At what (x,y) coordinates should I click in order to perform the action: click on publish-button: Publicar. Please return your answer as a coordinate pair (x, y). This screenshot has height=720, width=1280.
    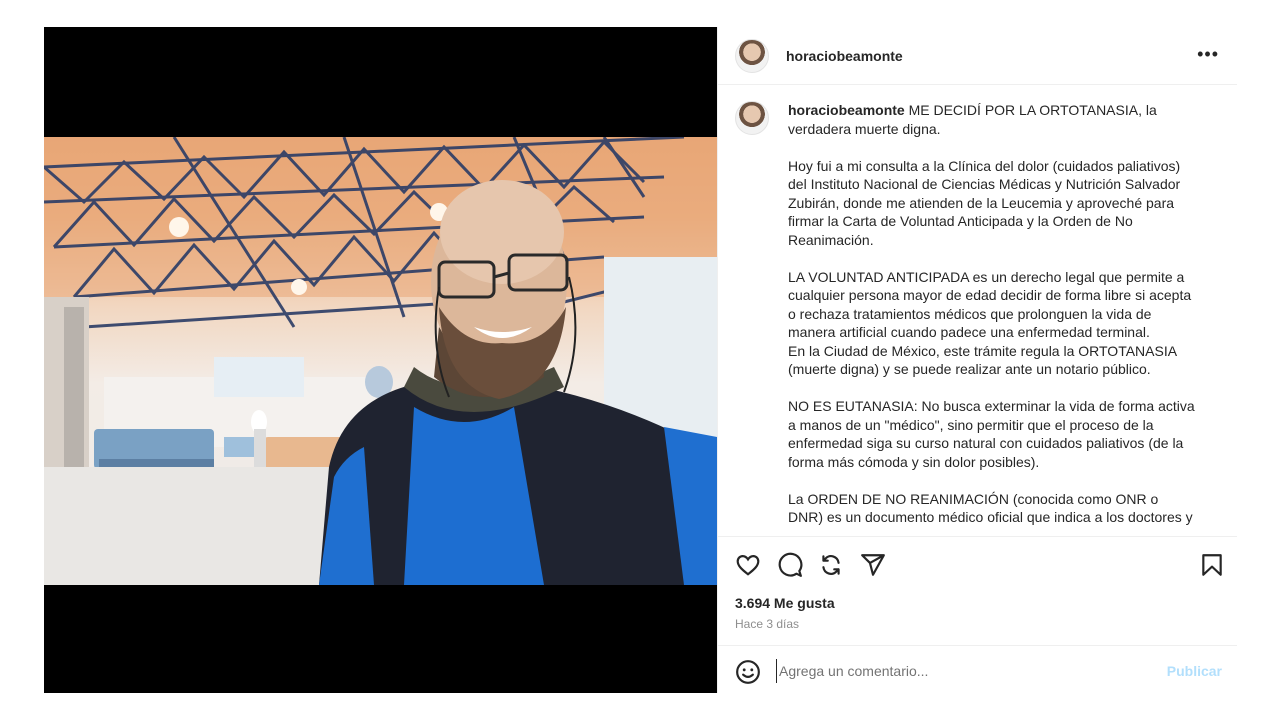
    Looking at the image, I should click on (1194, 671).